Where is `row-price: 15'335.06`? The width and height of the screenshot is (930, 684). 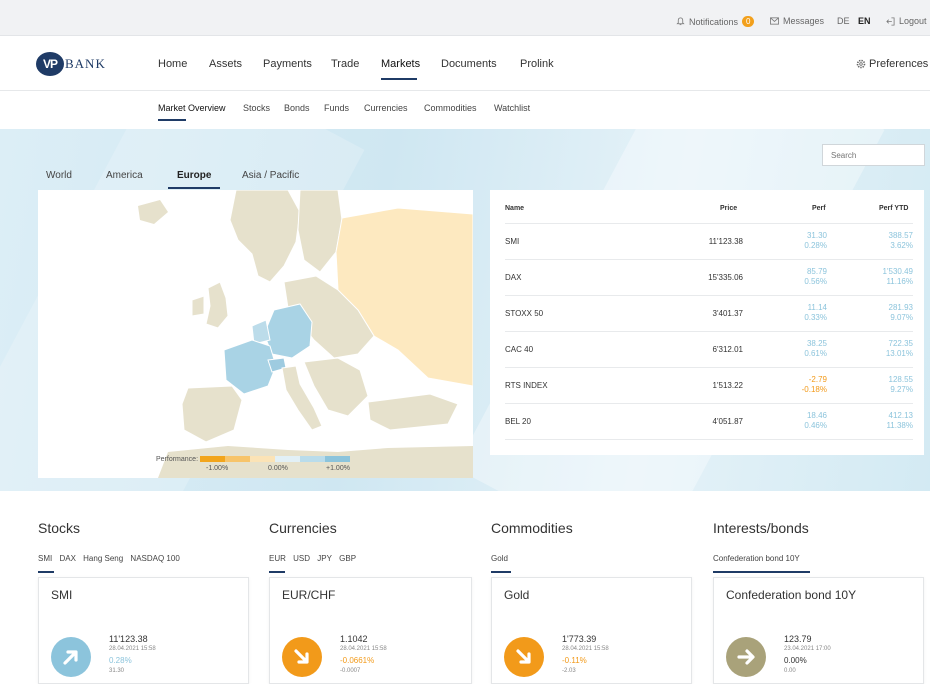 row-price: 15'335.06 is located at coordinates (725, 277).